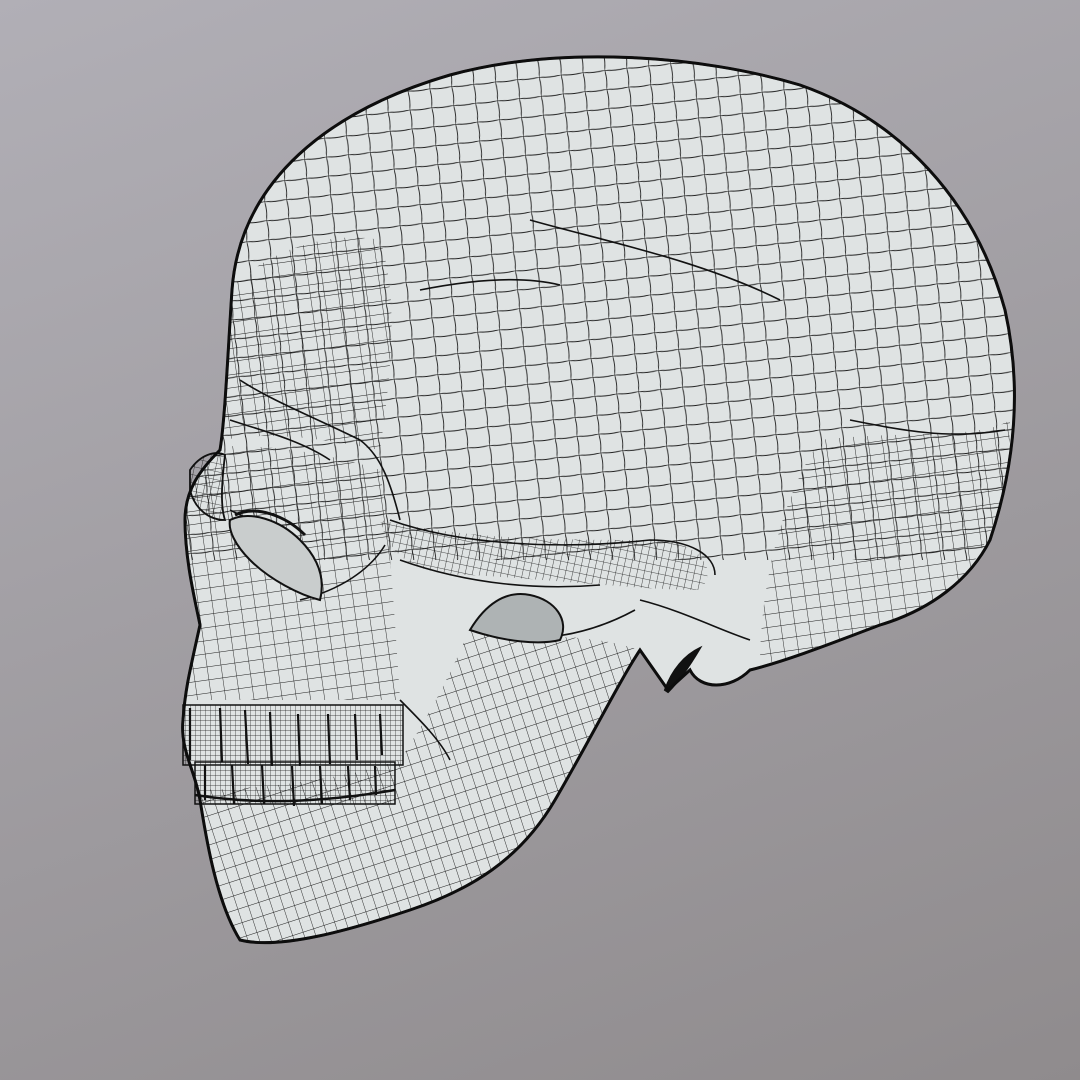  What do you see at coordinates (293, 735) in the screenshot?
I see `upper-teeth` at bounding box center [293, 735].